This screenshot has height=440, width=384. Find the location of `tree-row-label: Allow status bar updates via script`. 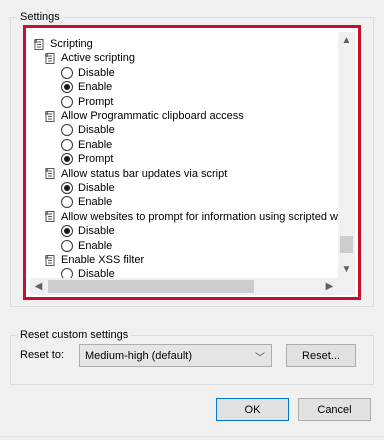

tree-row-label: Allow status bar updates via script is located at coordinates (144, 173).